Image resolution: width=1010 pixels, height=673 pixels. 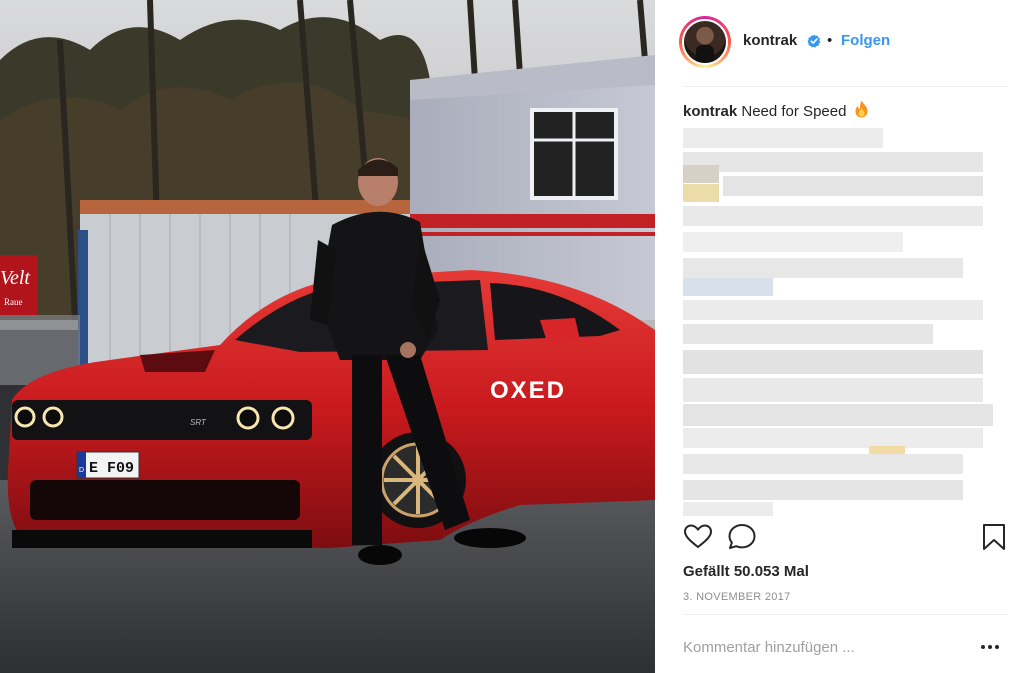 I want to click on follow-button: Folgen, so click(x=865, y=40).